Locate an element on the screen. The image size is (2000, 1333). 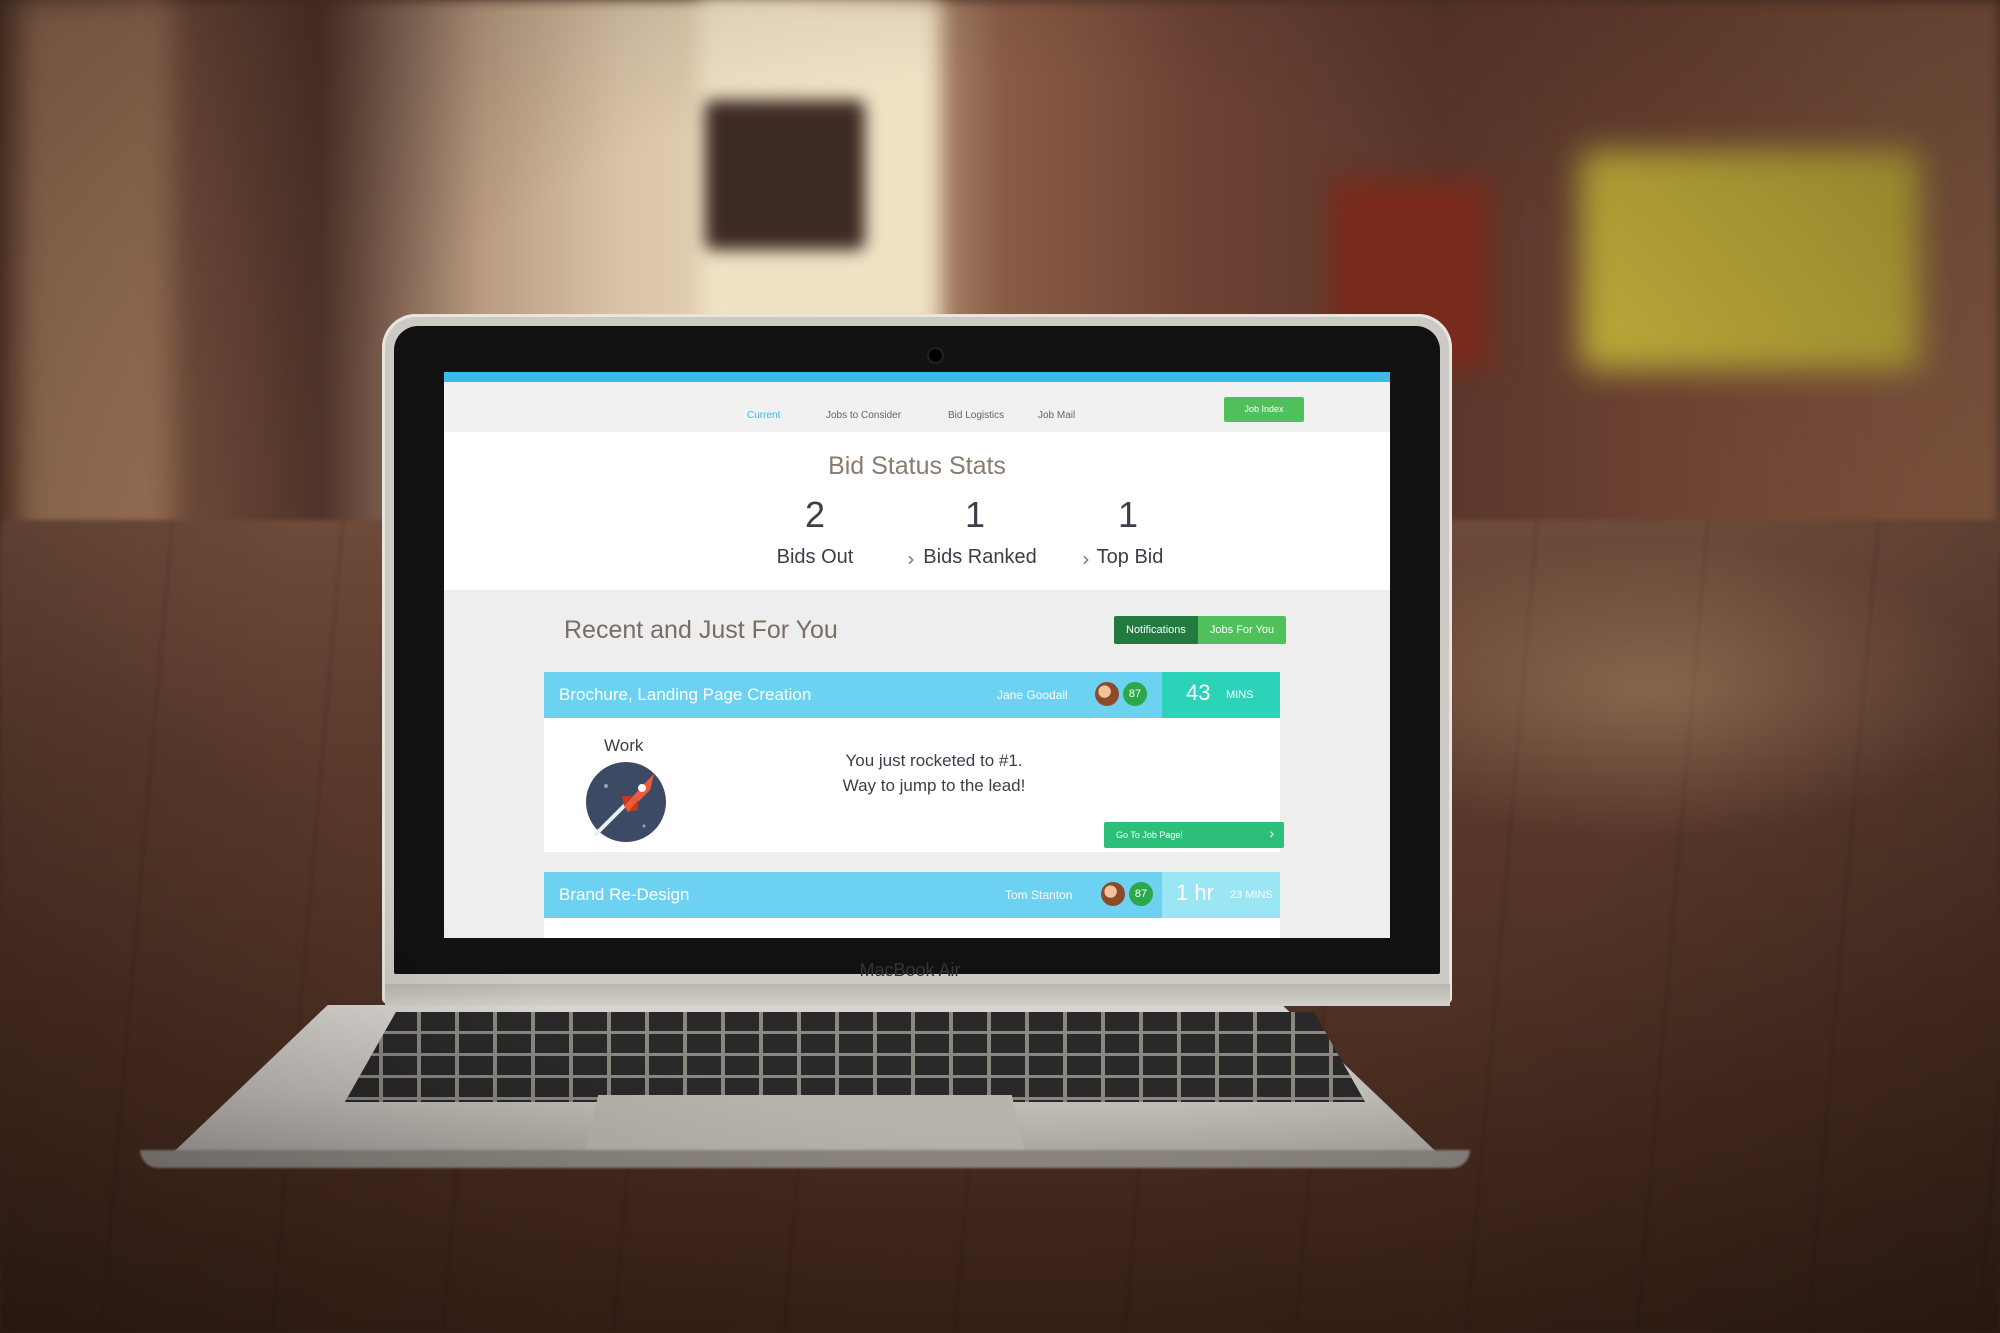
nav-item-jobs-to-consider: Jobs to Consider is located at coordinates (863, 415).